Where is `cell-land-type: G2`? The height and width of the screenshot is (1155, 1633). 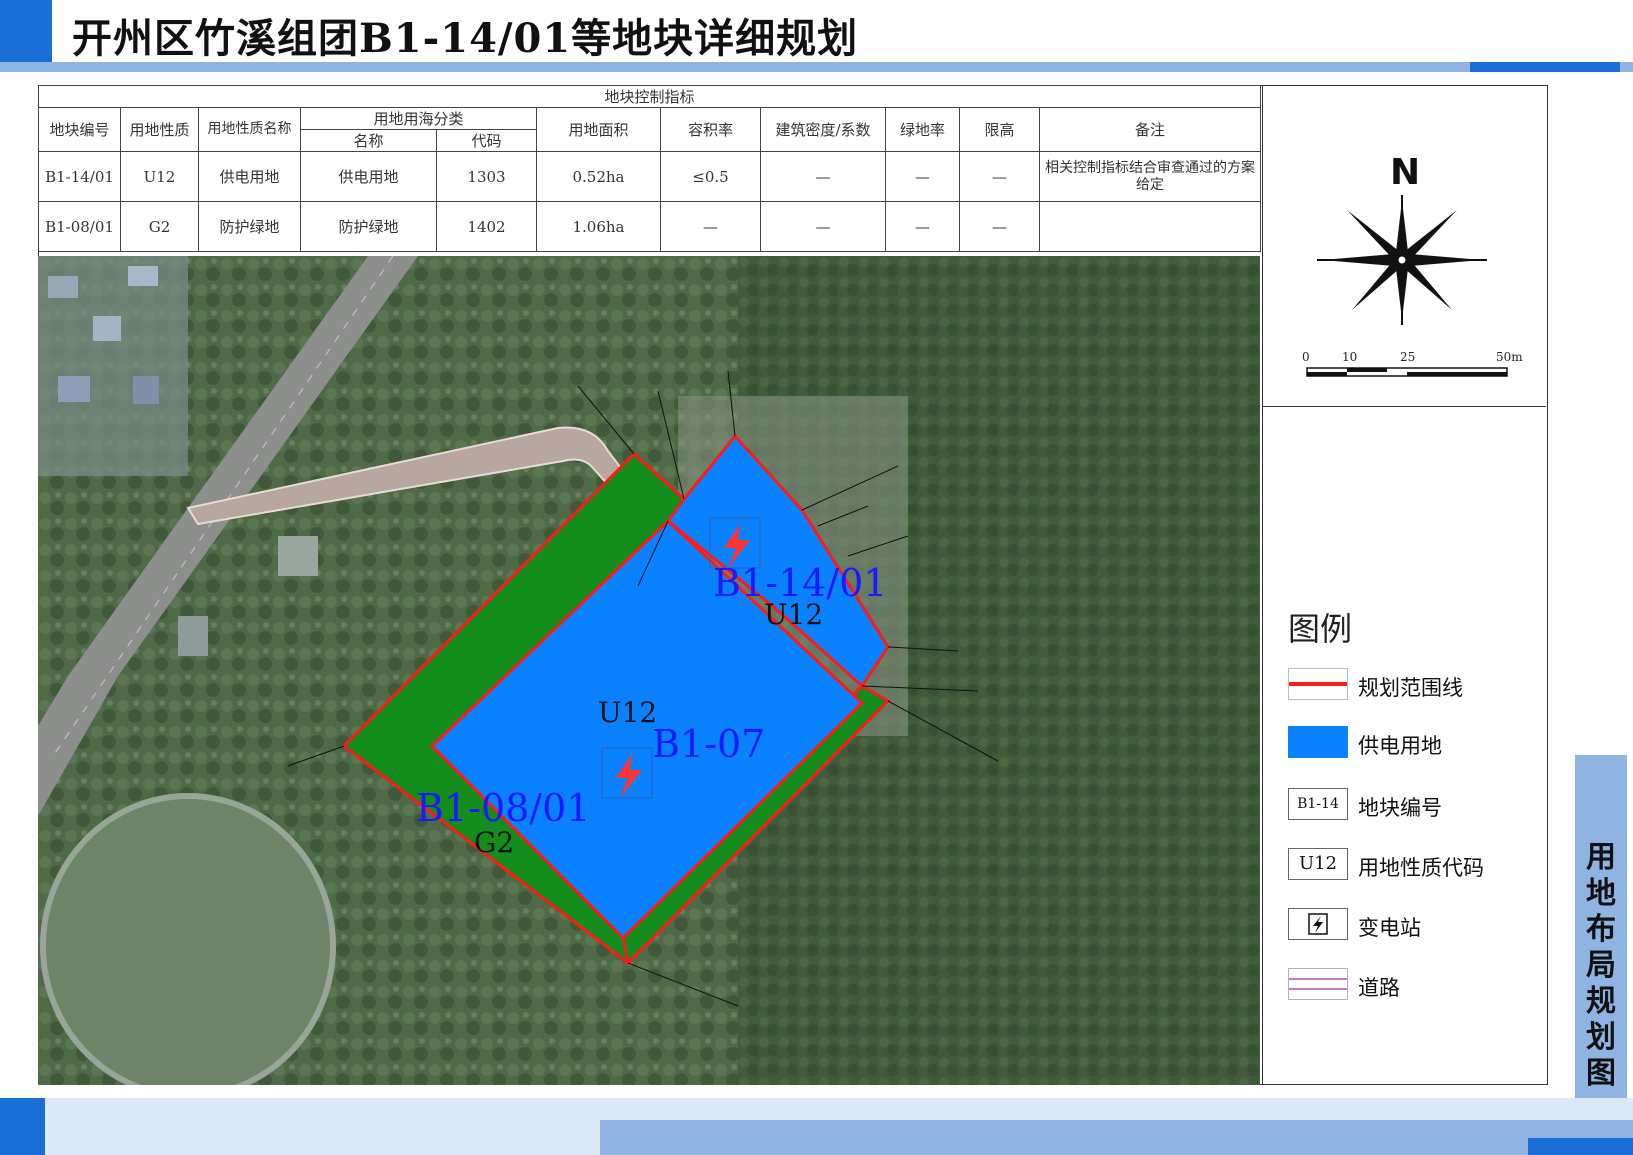
cell-land-type: G2 is located at coordinates (159, 226).